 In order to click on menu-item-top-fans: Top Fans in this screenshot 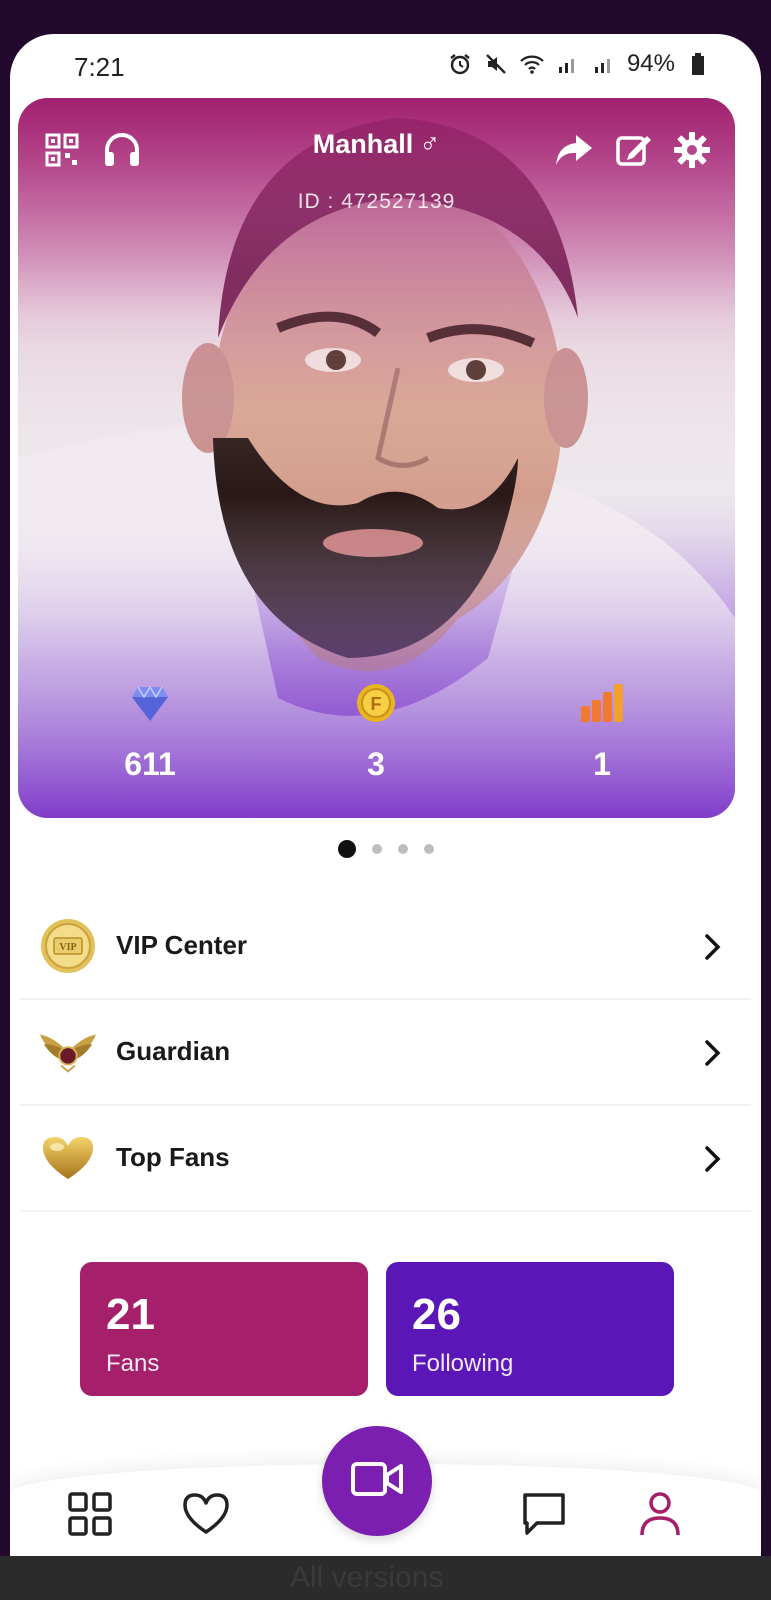, I will do `click(385, 1159)`.